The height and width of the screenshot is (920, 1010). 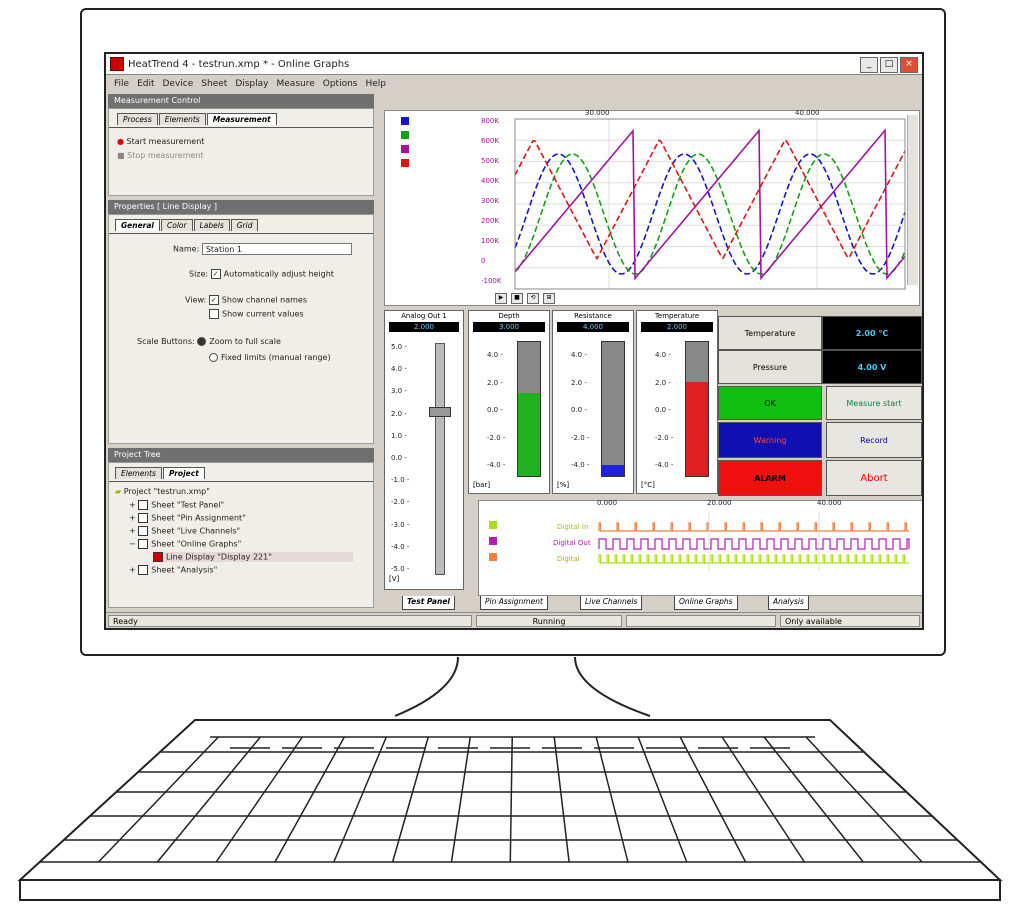 What do you see at coordinates (202, 341) in the screenshot?
I see `zoom-full-radio` at bounding box center [202, 341].